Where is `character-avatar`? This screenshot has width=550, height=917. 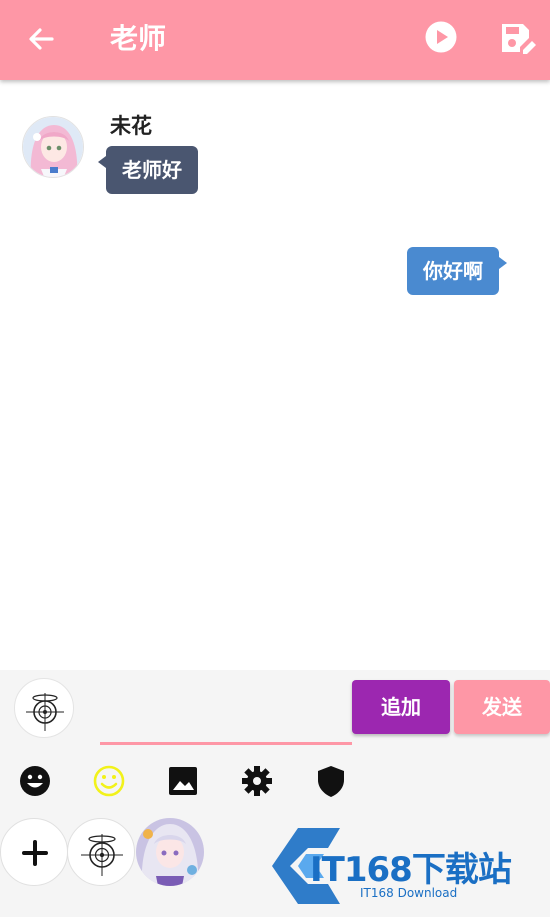 character-avatar is located at coordinates (170, 852).